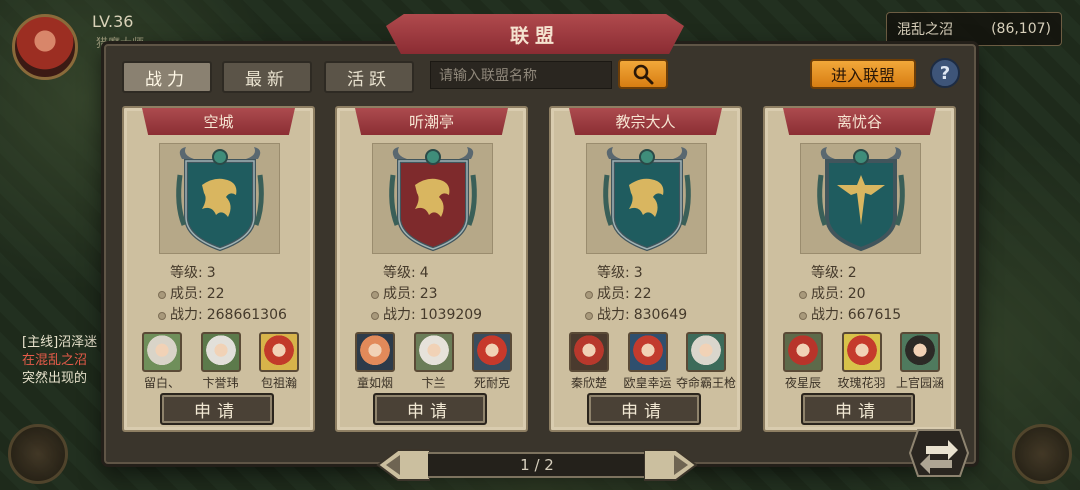 This screenshot has width=1080, height=490. I want to click on tab-newest: 最新, so click(267, 77).